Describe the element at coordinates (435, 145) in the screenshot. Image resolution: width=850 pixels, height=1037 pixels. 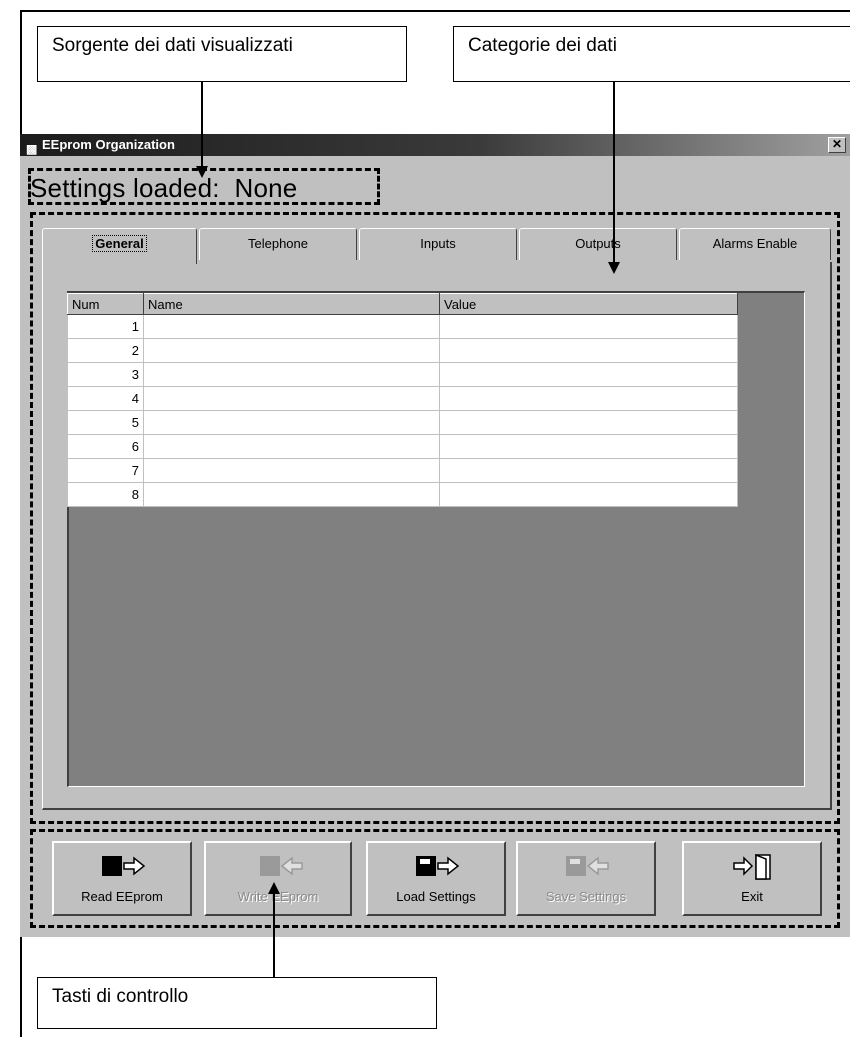
I see `window-titlebar: ▩ EEprom Organization ✕` at that location.